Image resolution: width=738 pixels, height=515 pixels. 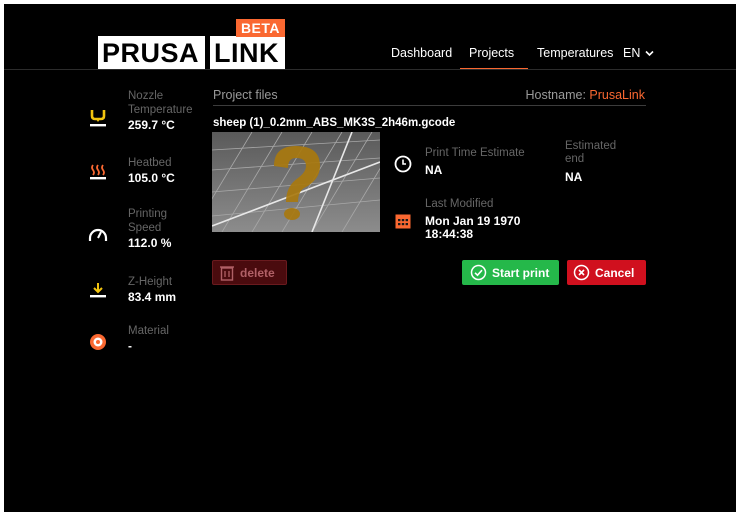 What do you see at coordinates (449, 234) in the screenshot?
I see `last-modified-time: 18:44:38` at bounding box center [449, 234].